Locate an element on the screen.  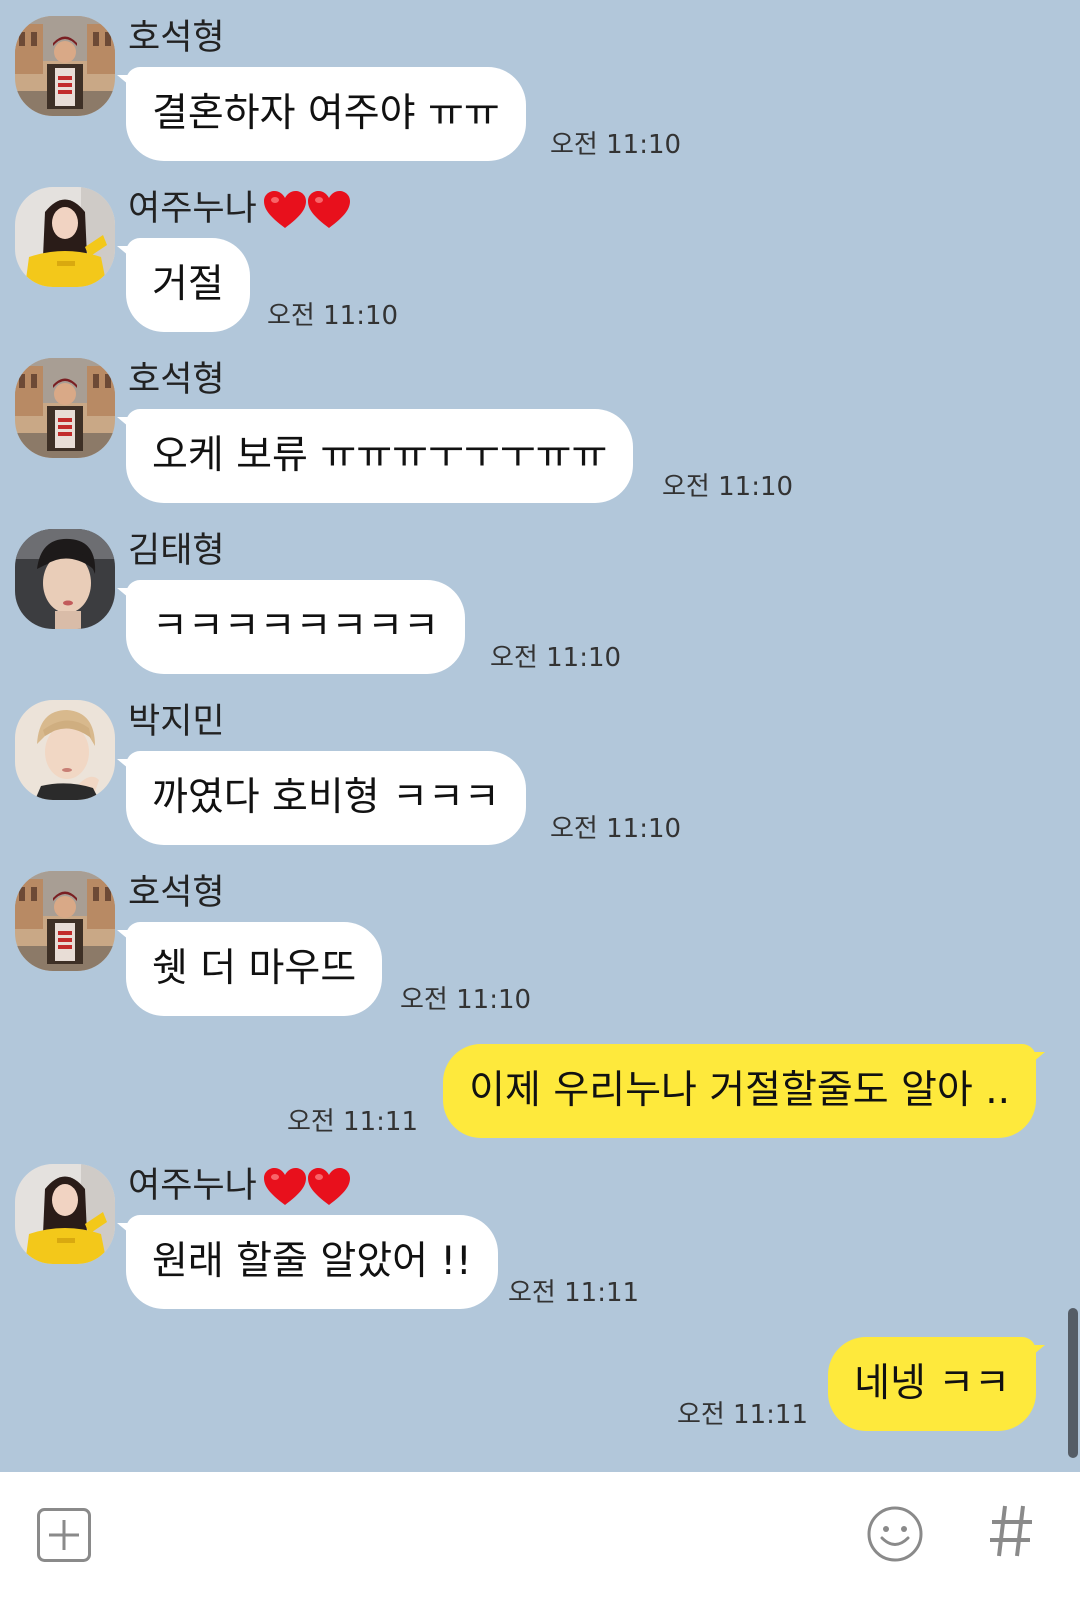
message-bubble: 쉣 더 마우뜨 is located at coordinates (249, 969).